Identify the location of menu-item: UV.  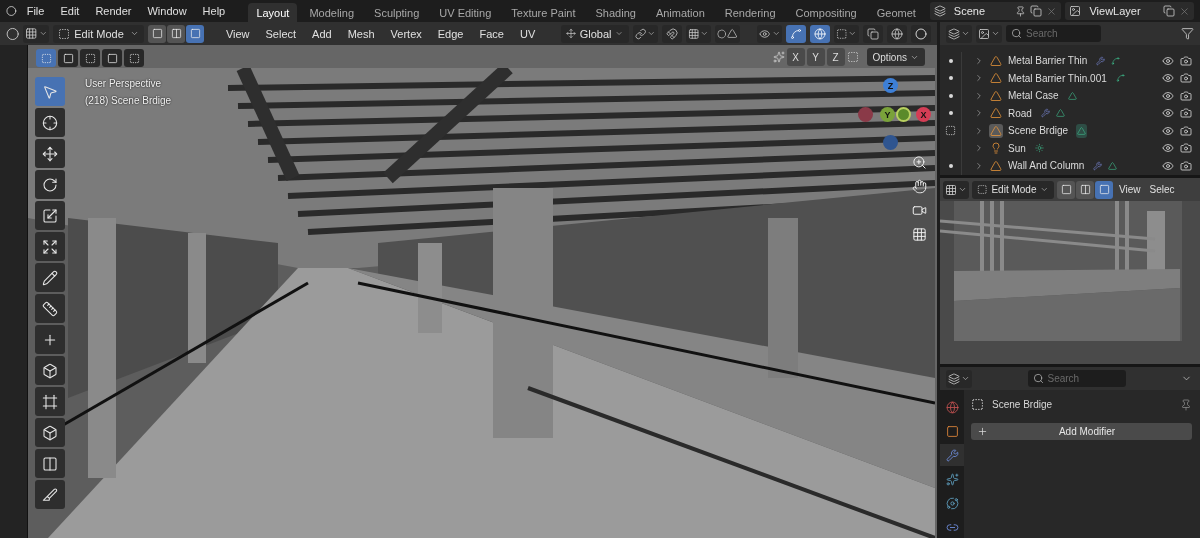
(527, 33).